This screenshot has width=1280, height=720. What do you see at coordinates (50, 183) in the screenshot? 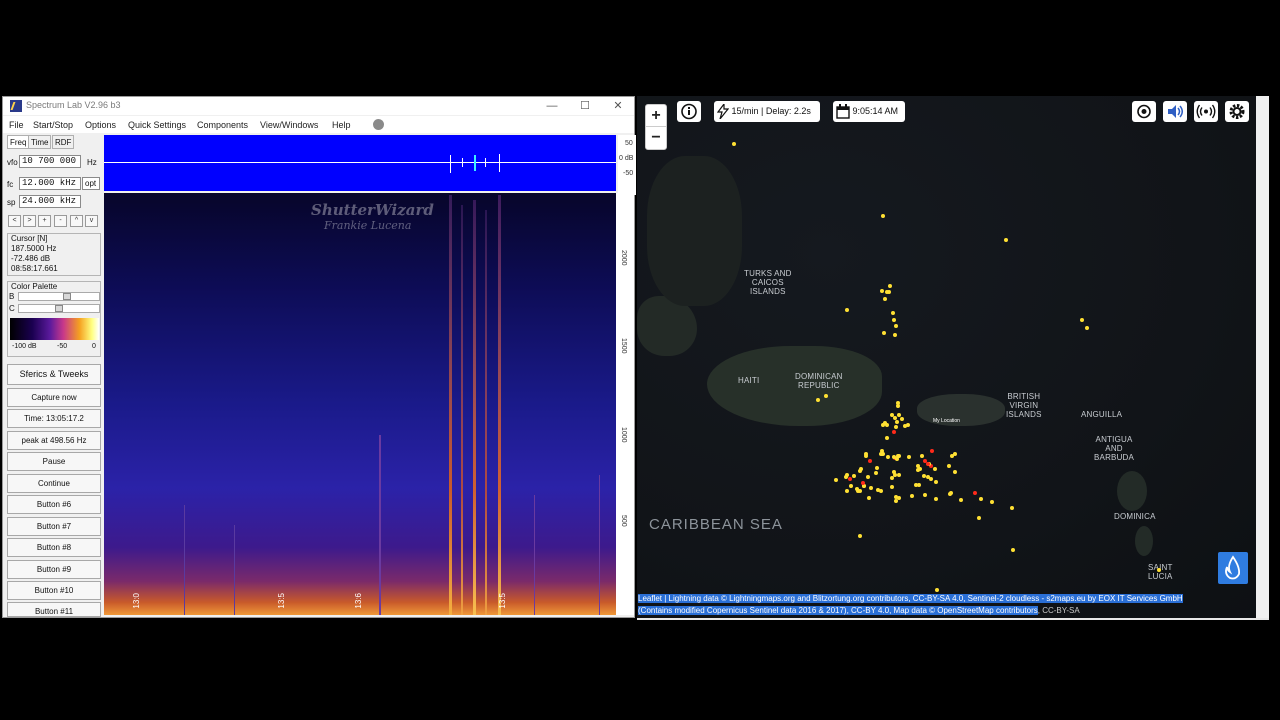
I see `fc-field: 12.000 kHz` at bounding box center [50, 183].